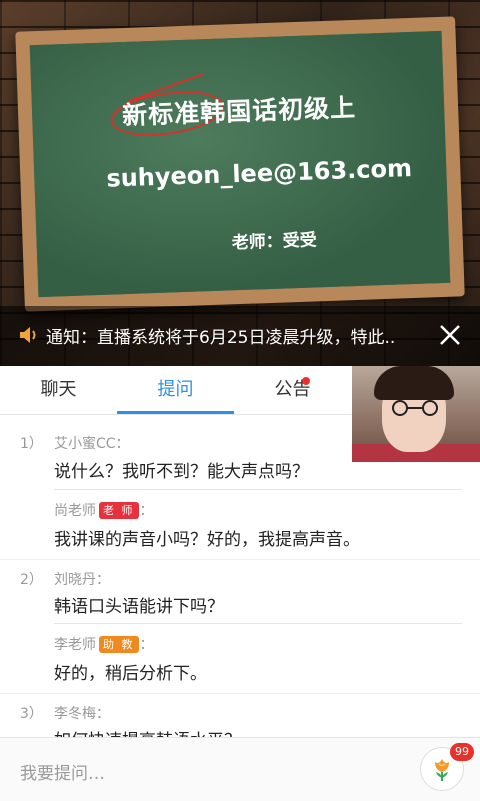 This screenshot has width=480, height=801. What do you see at coordinates (82, 580) in the screenshot?
I see `asker-name: 刘晓丹：` at bounding box center [82, 580].